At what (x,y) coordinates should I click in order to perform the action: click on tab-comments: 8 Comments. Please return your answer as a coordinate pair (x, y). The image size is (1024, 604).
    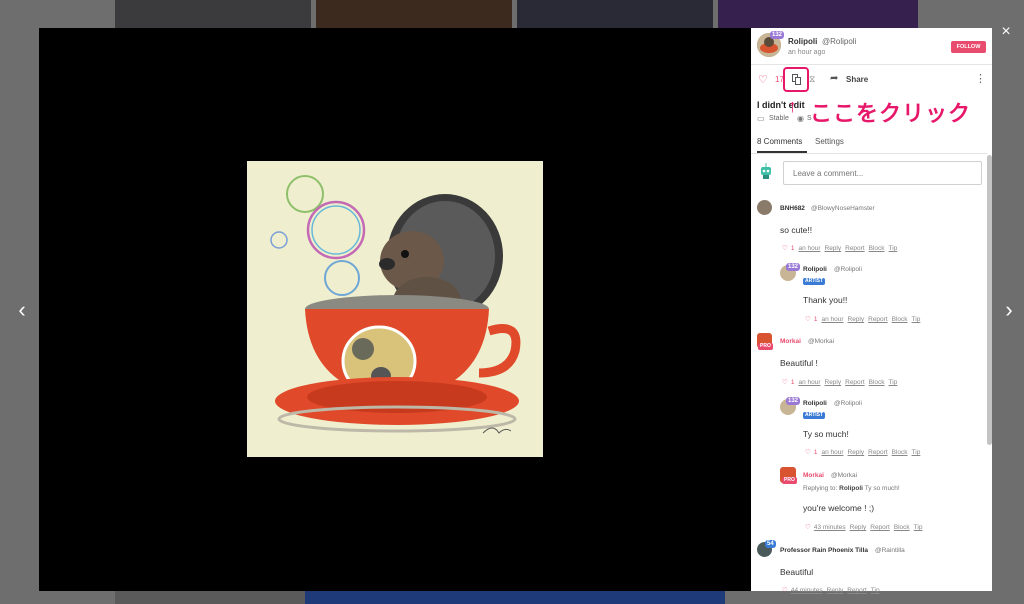
    Looking at the image, I should click on (779, 141).